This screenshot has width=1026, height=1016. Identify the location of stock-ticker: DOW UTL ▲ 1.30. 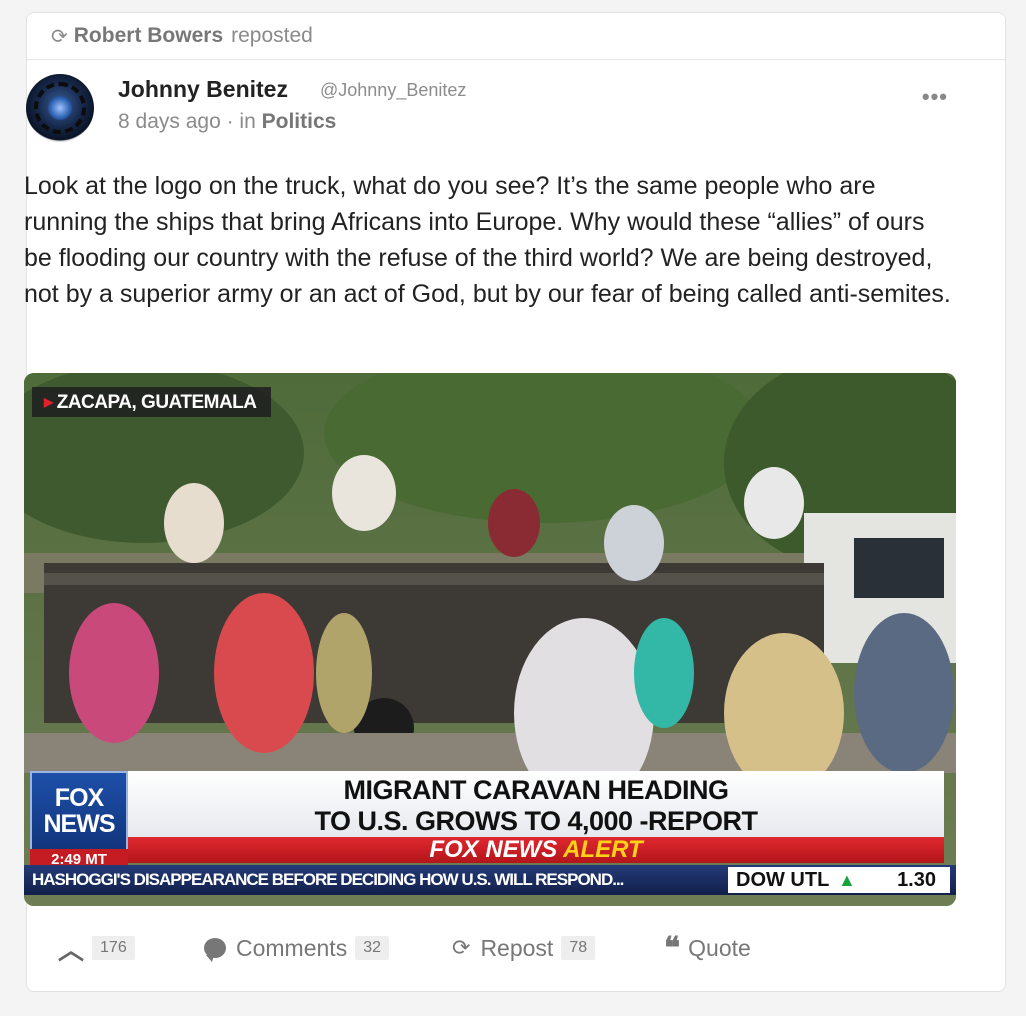
(839, 880).